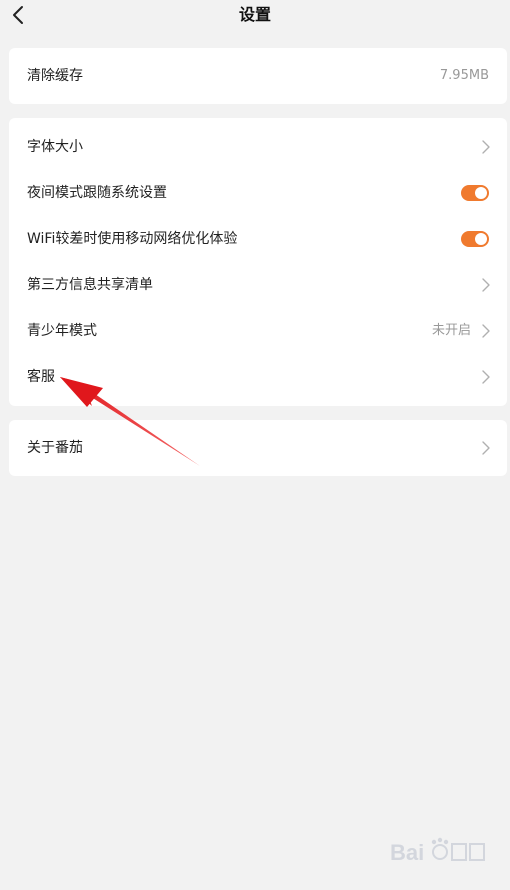 This screenshot has height=890, width=510. I want to click on wifi-optimize-label: WiFi较差时使用移动网络优化体验, so click(132, 239).